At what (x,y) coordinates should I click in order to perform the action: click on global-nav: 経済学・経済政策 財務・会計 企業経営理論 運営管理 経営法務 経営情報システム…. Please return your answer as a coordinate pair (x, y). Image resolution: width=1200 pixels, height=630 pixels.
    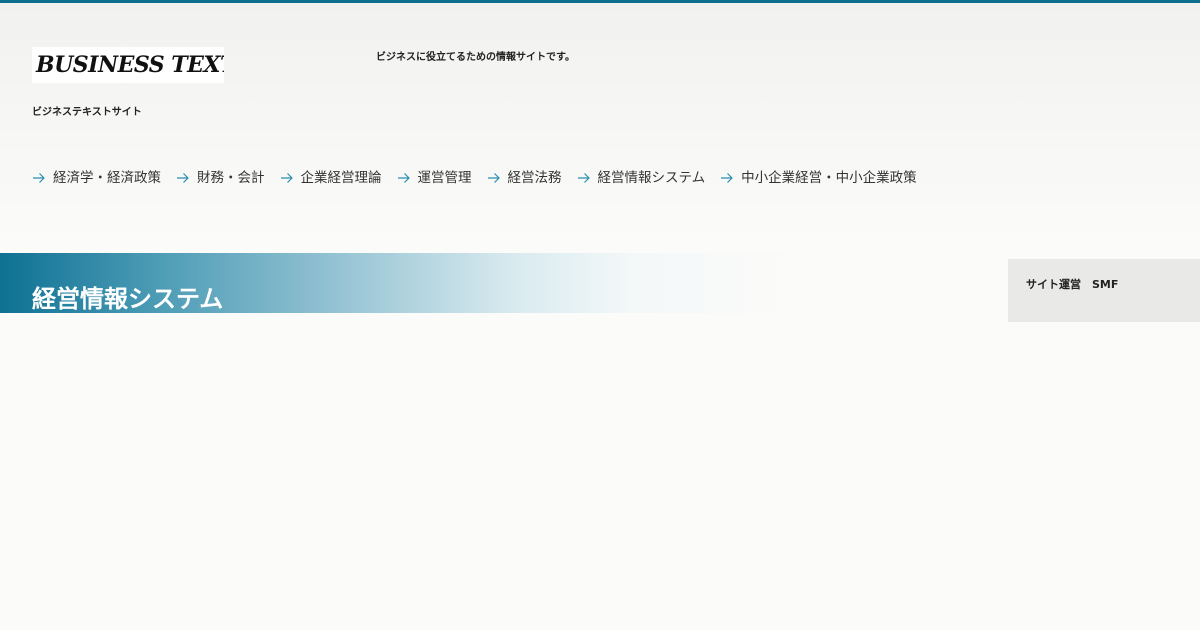
    Looking at the image, I should click on (482, 178).